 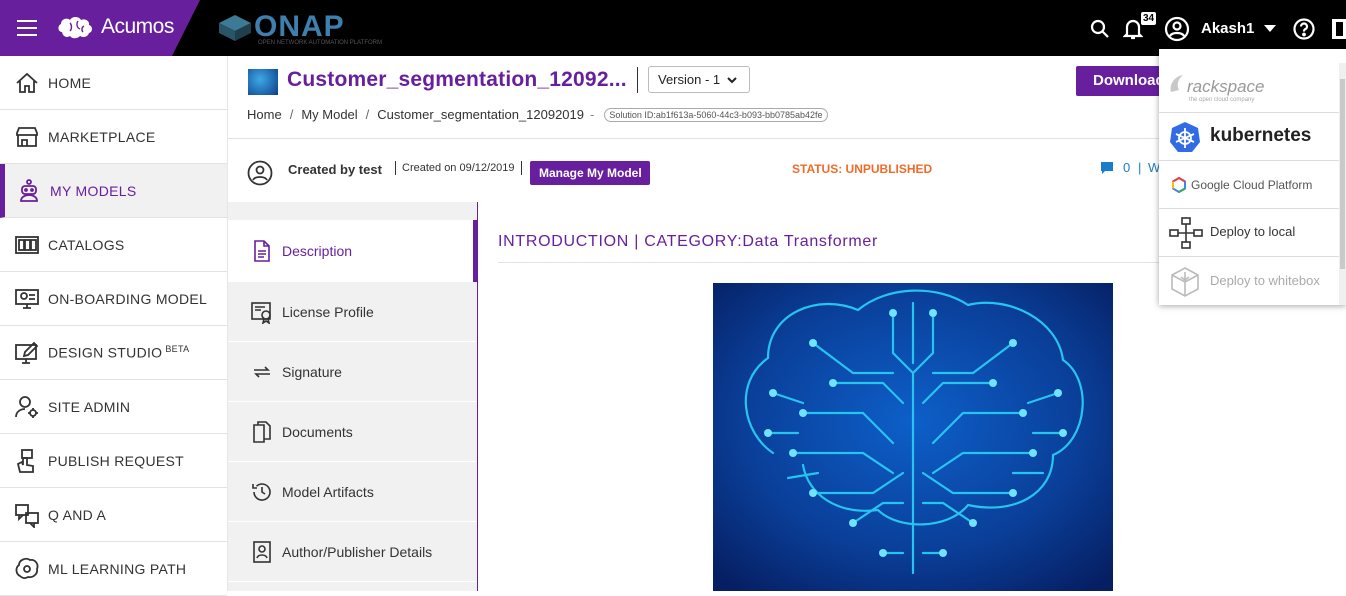 What do you see at coordinates (113, 83) in the screenshot?
I see `sidebar-item-home: HOME` at bounding box center [113, 83].